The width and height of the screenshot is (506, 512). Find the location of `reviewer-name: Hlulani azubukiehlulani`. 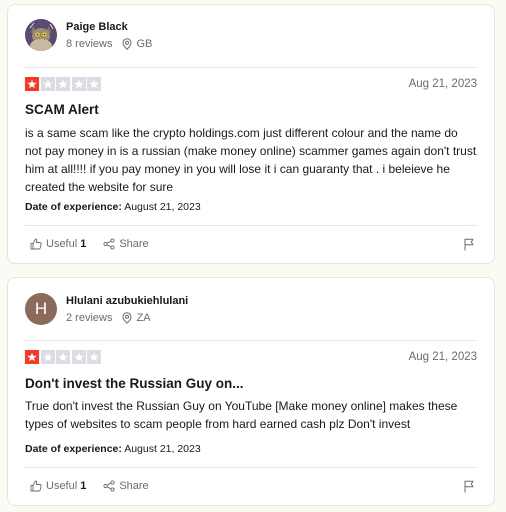

reviewer-name: Hlulani azubukiehlulani is located at coordinates (127, 301).